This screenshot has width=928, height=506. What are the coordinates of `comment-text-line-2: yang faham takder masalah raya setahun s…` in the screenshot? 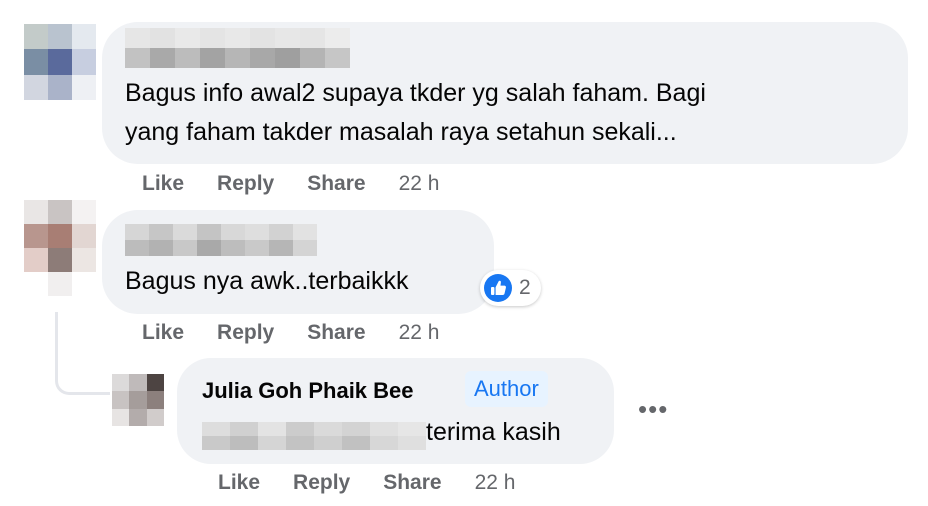 It's located at (401, 132).